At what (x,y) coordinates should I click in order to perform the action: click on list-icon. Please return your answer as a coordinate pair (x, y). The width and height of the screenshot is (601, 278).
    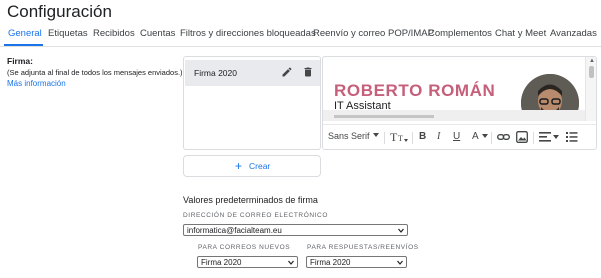
    Looking at the image, I should click on (572, 137).